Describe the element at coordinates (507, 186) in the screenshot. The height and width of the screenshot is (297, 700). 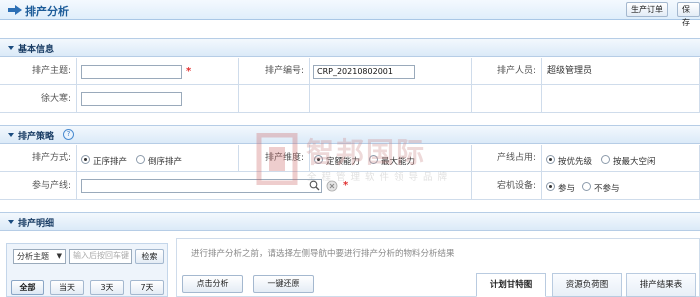
I see `downtime-label: 宕机设备:` at that location.